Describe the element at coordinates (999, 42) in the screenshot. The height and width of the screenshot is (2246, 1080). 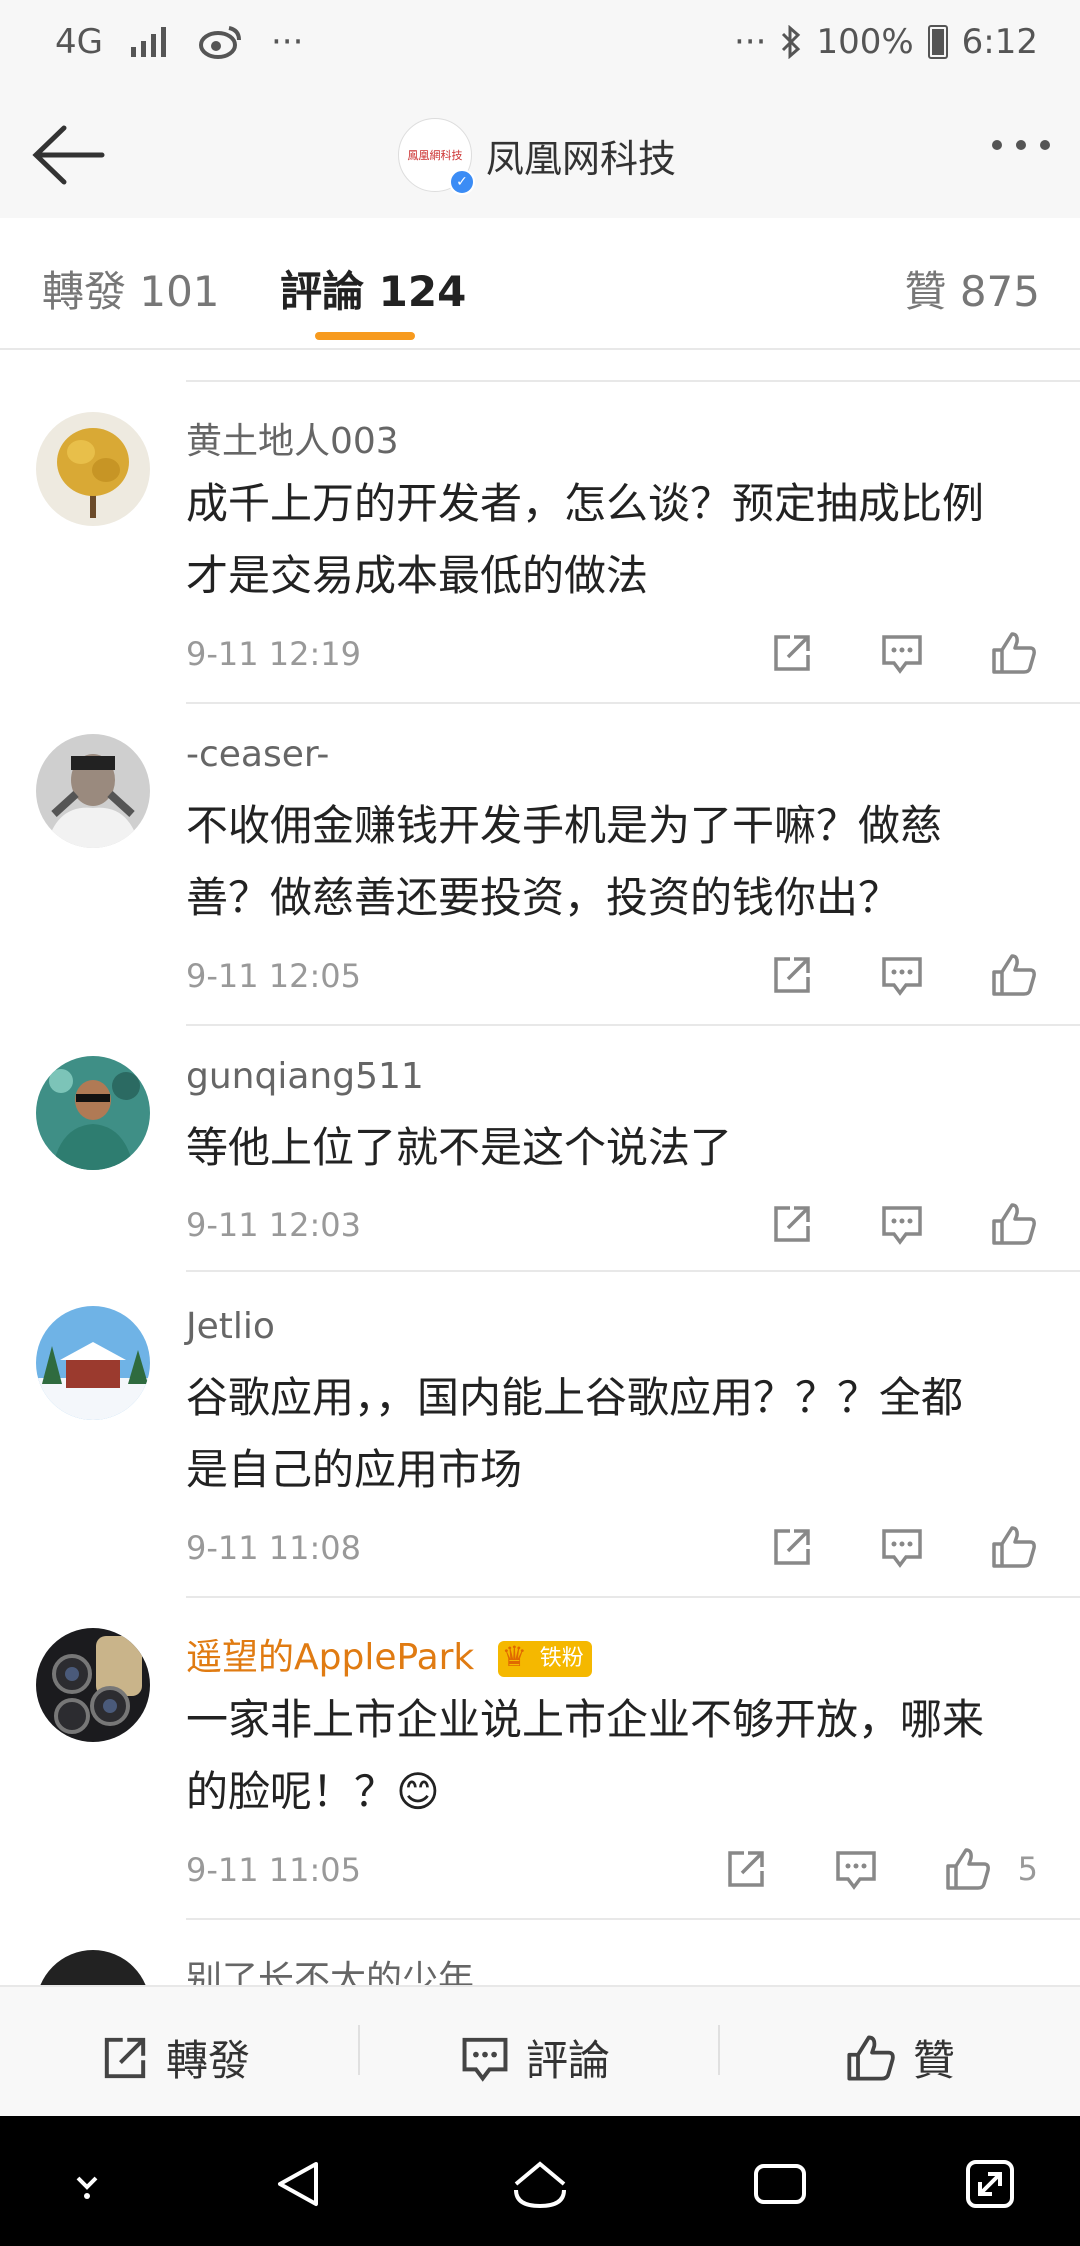
I see `clock: 6:12` at that location.